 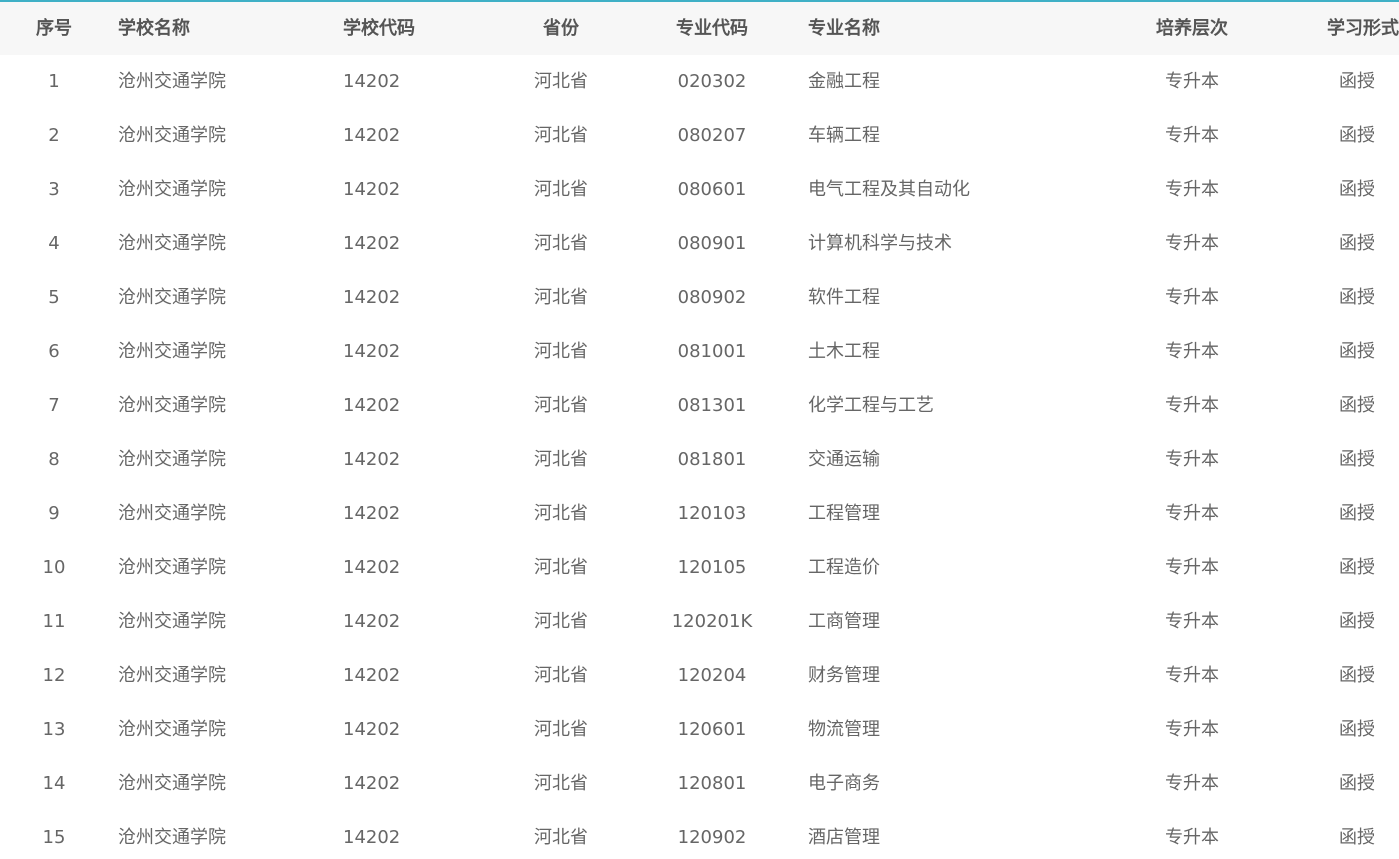 I want to click on table-header-row: 序号 学校名称 学校代码 省份 专业代码 专业名称 培养层次 学习形式, so click(x=699, y=28).